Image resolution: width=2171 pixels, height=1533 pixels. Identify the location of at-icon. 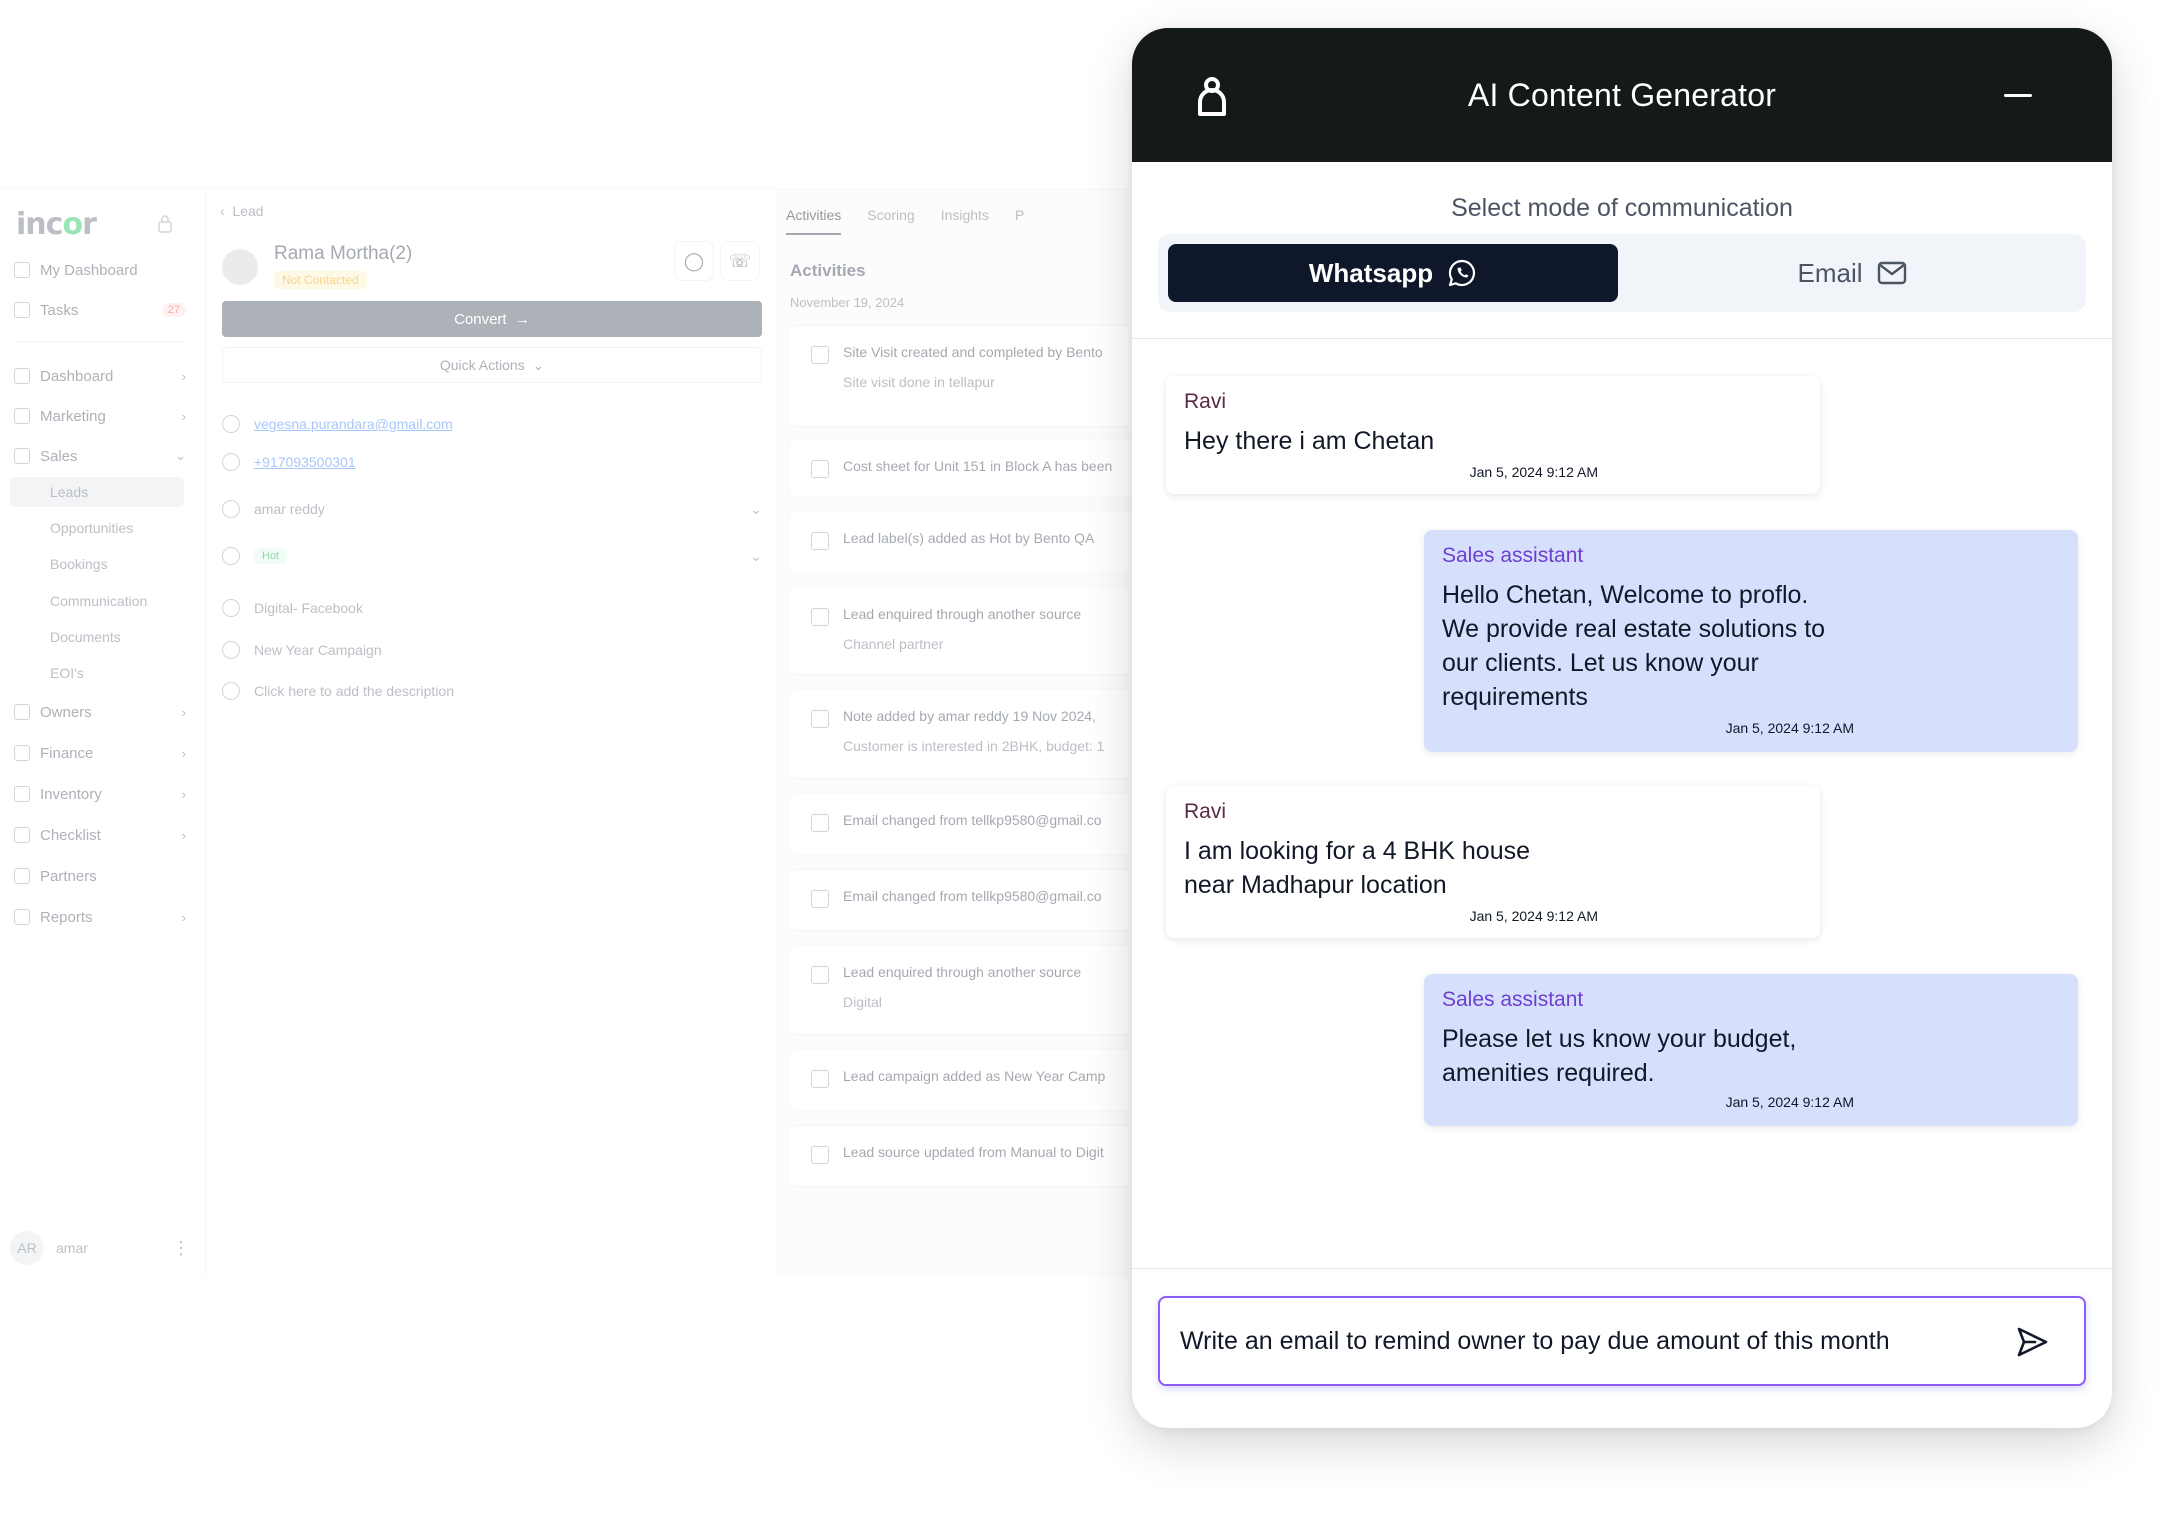
(231, 424).